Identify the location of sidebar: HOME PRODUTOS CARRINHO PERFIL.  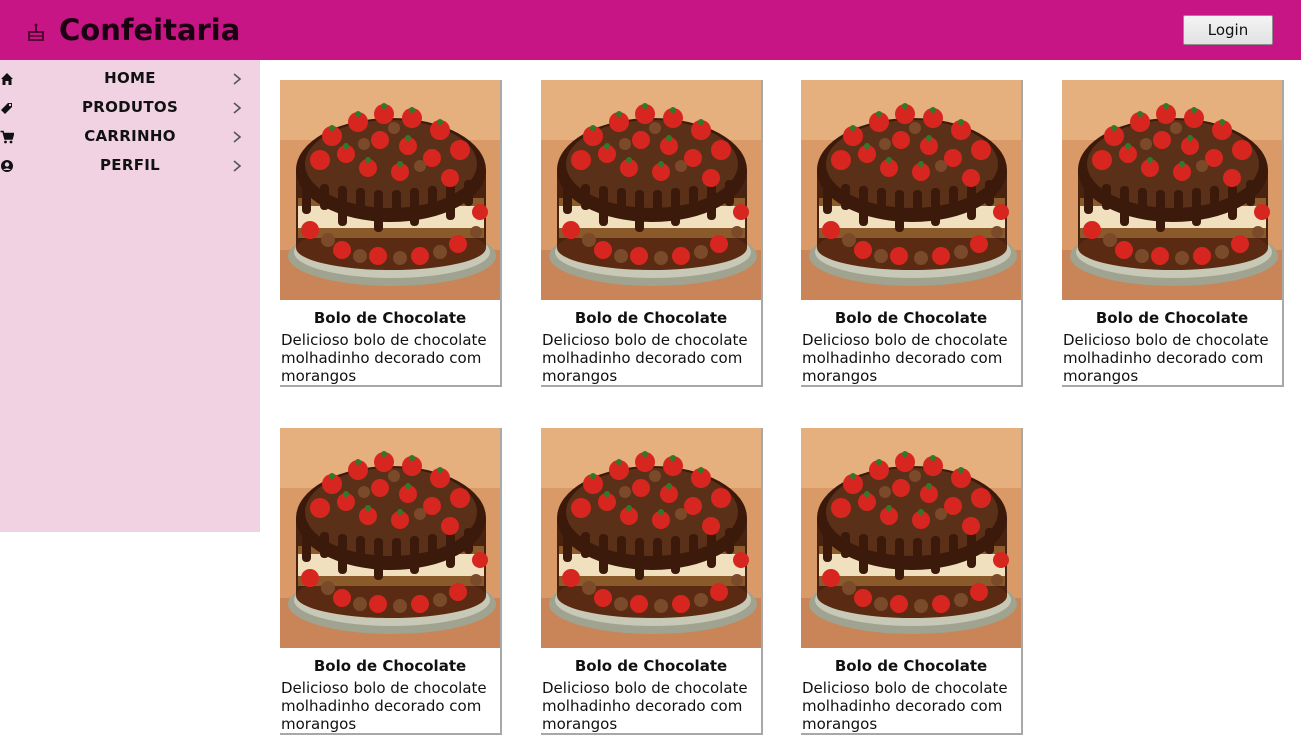
(130, 296).